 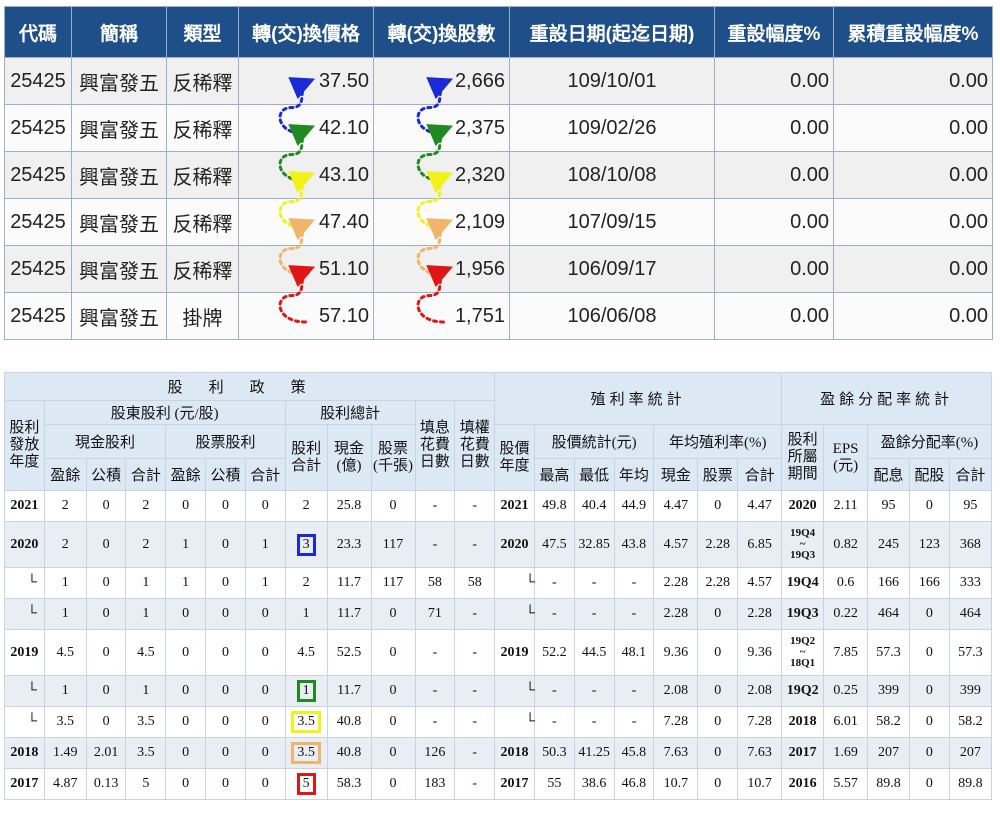 What do you see at coordinates (306, 81) in the screenshot?
I see `cell-price: 37.50` at bounding box center [306, 81].